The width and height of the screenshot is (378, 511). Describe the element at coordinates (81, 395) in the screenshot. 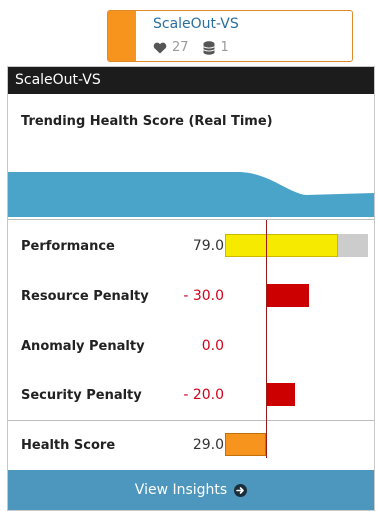

I see `security-penalty-label: Security Penalty` at that location.